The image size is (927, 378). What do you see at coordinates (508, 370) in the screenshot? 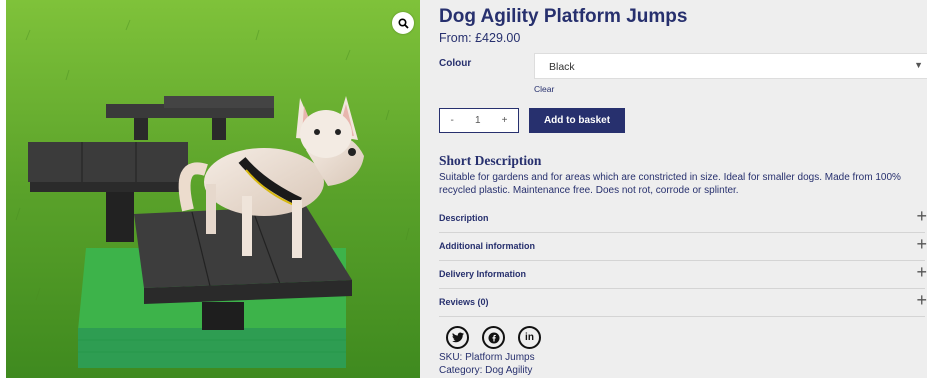
I see `category-link: Dog Agility` at bounding box center [508, 370].